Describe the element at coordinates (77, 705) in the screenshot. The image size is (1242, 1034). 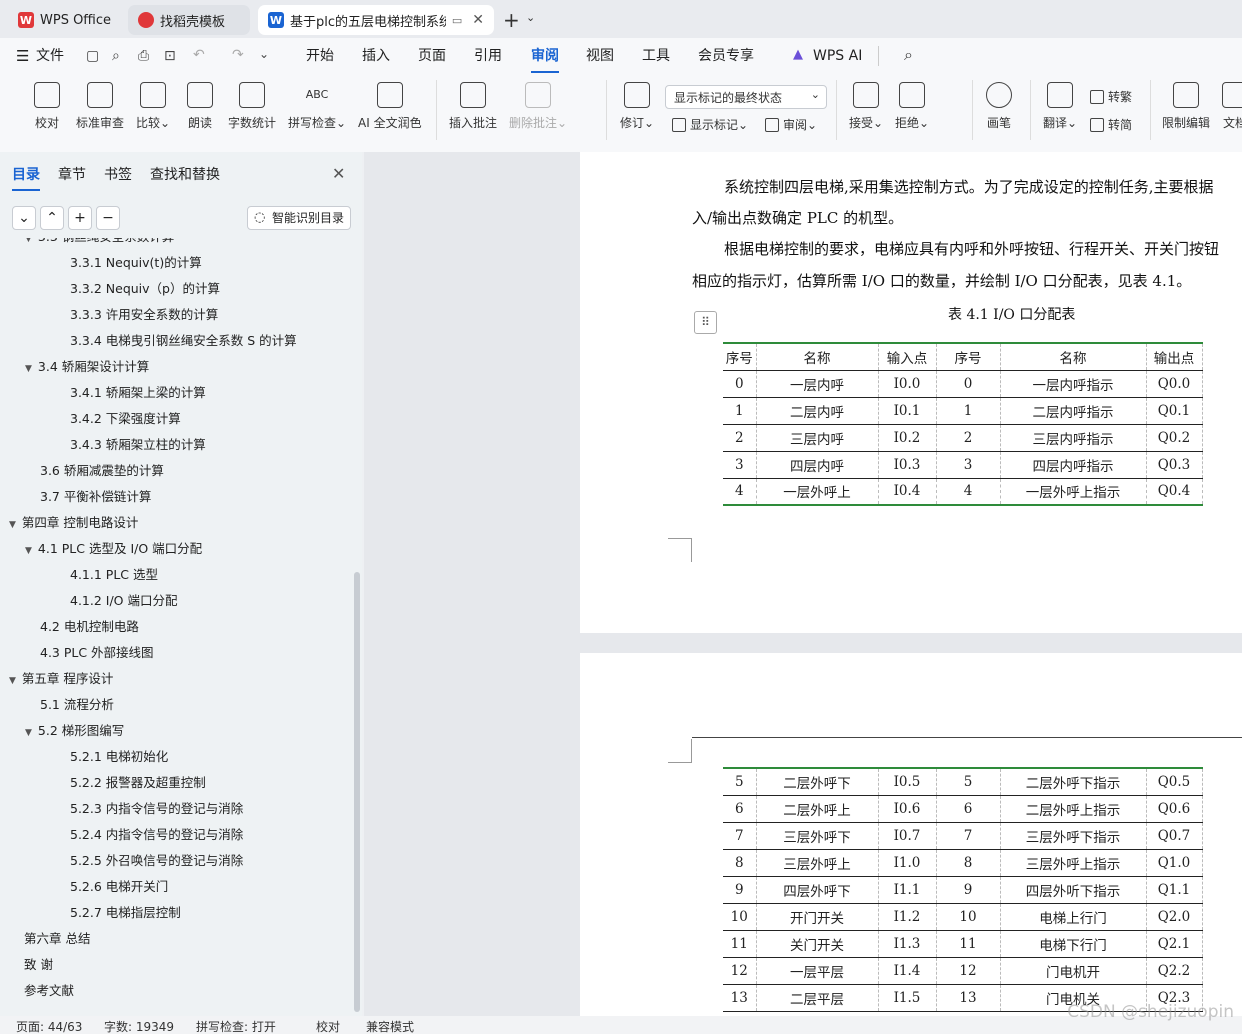
I see `toc-item: 5.1 流程分析` at that location.